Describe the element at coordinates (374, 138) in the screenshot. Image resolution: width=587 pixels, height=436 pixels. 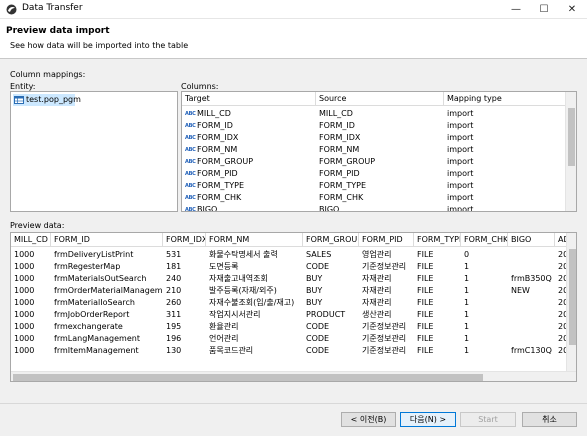
I see `mapping-row: ABC FORM_IDX FORM_IDX import` at that location.